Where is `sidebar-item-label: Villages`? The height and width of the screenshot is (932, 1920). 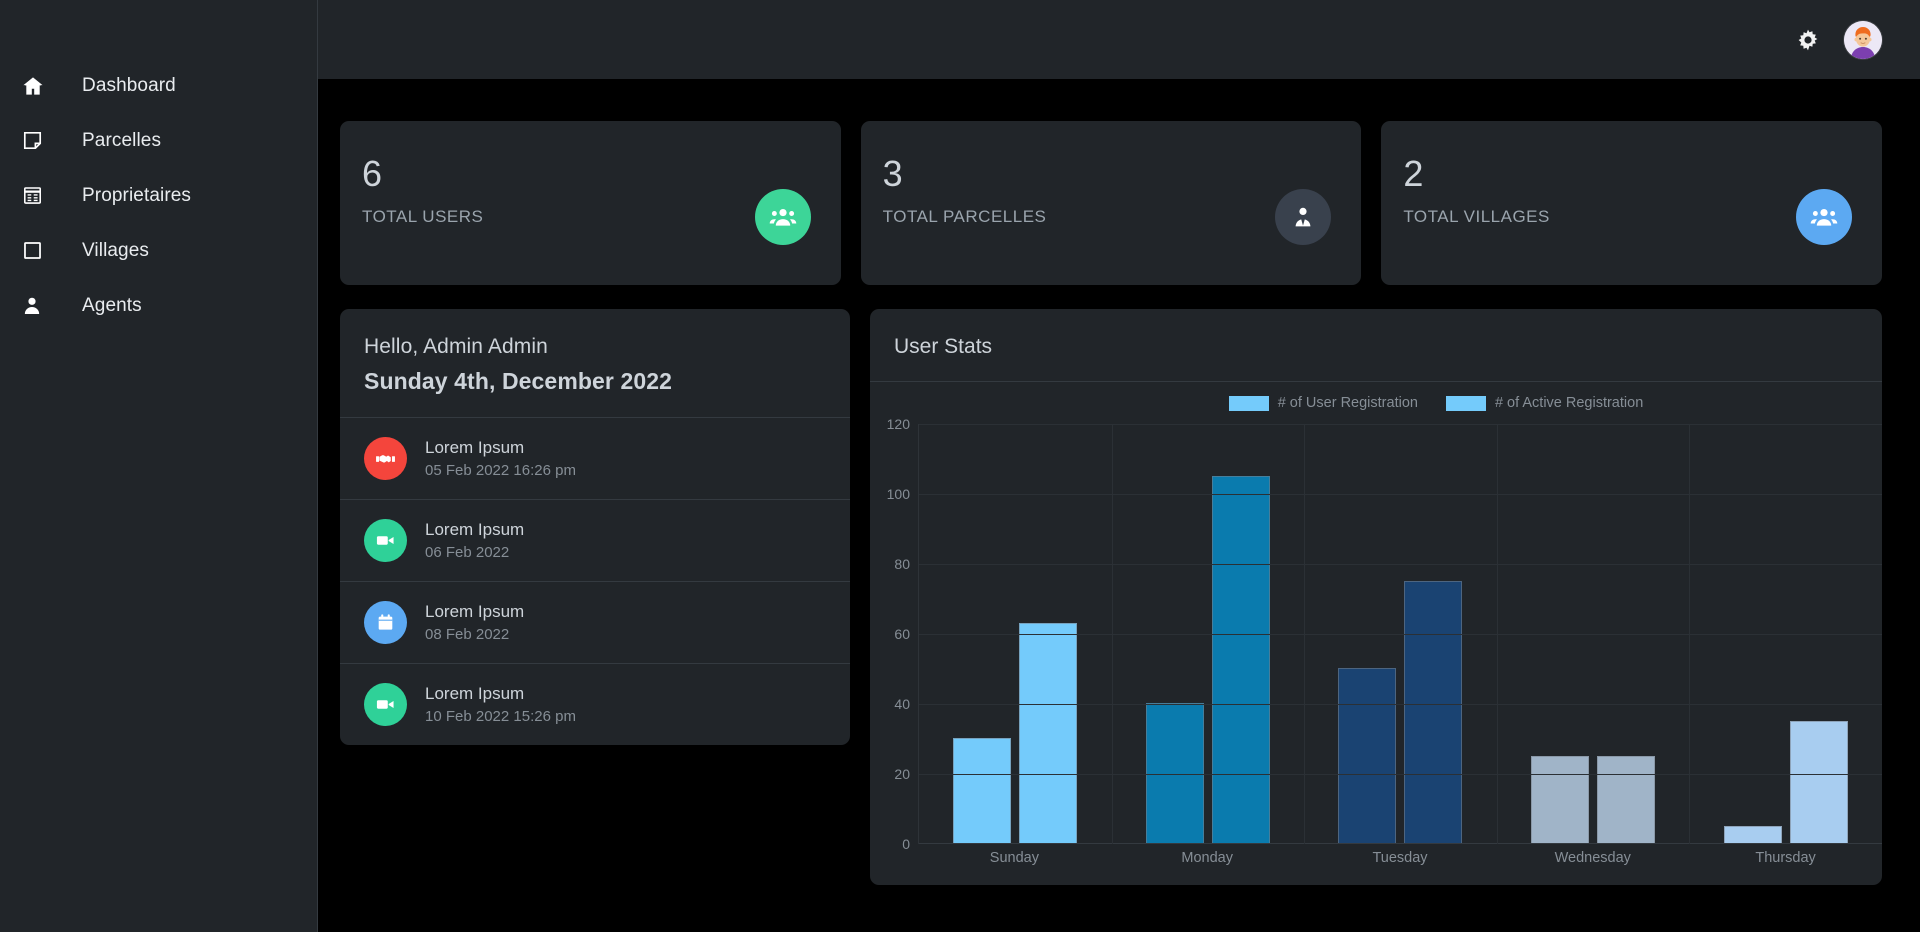
sidebar-item-label: Villages is located at coordinates (115, 250).